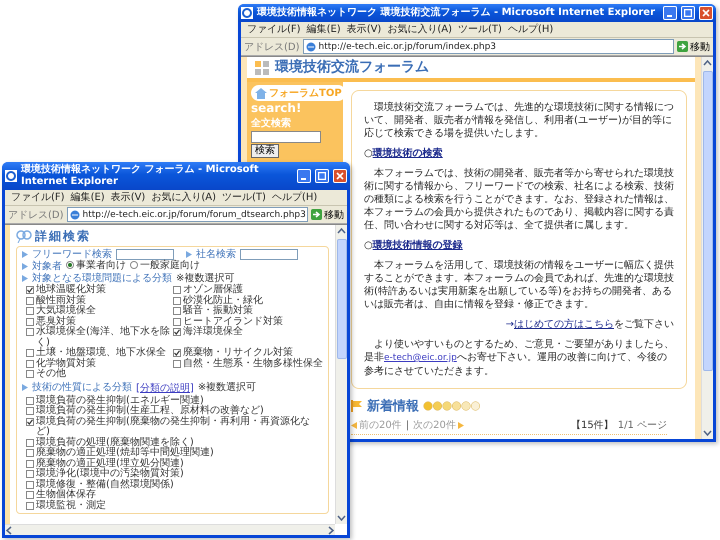  I want to click on speech-bubble-icon, so click(24, 236).